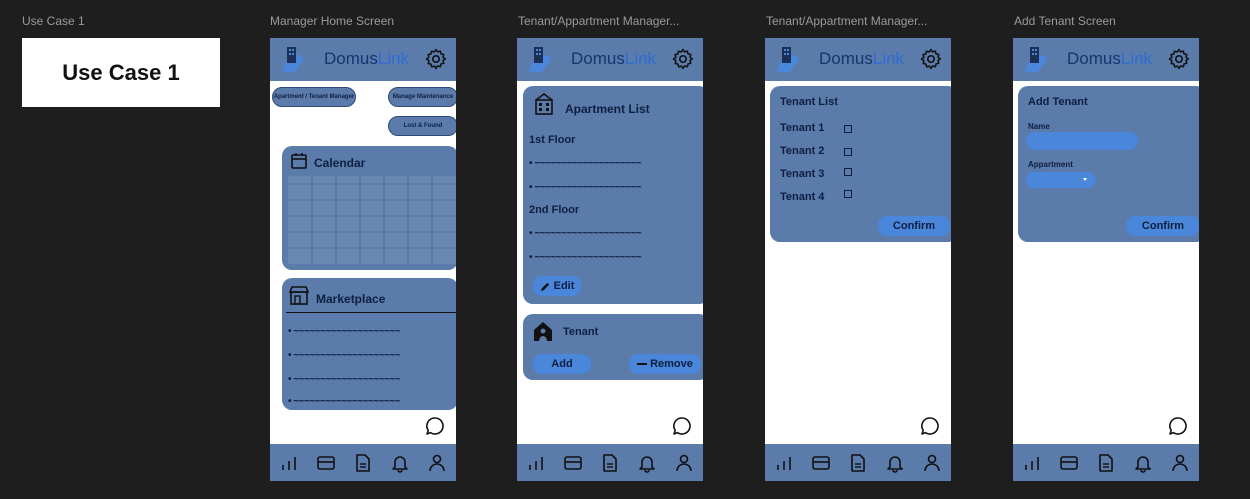  Describe the element at coordinates (121, 72) in the screenshot. I see `use-case-card: Use Case 1` at that location.